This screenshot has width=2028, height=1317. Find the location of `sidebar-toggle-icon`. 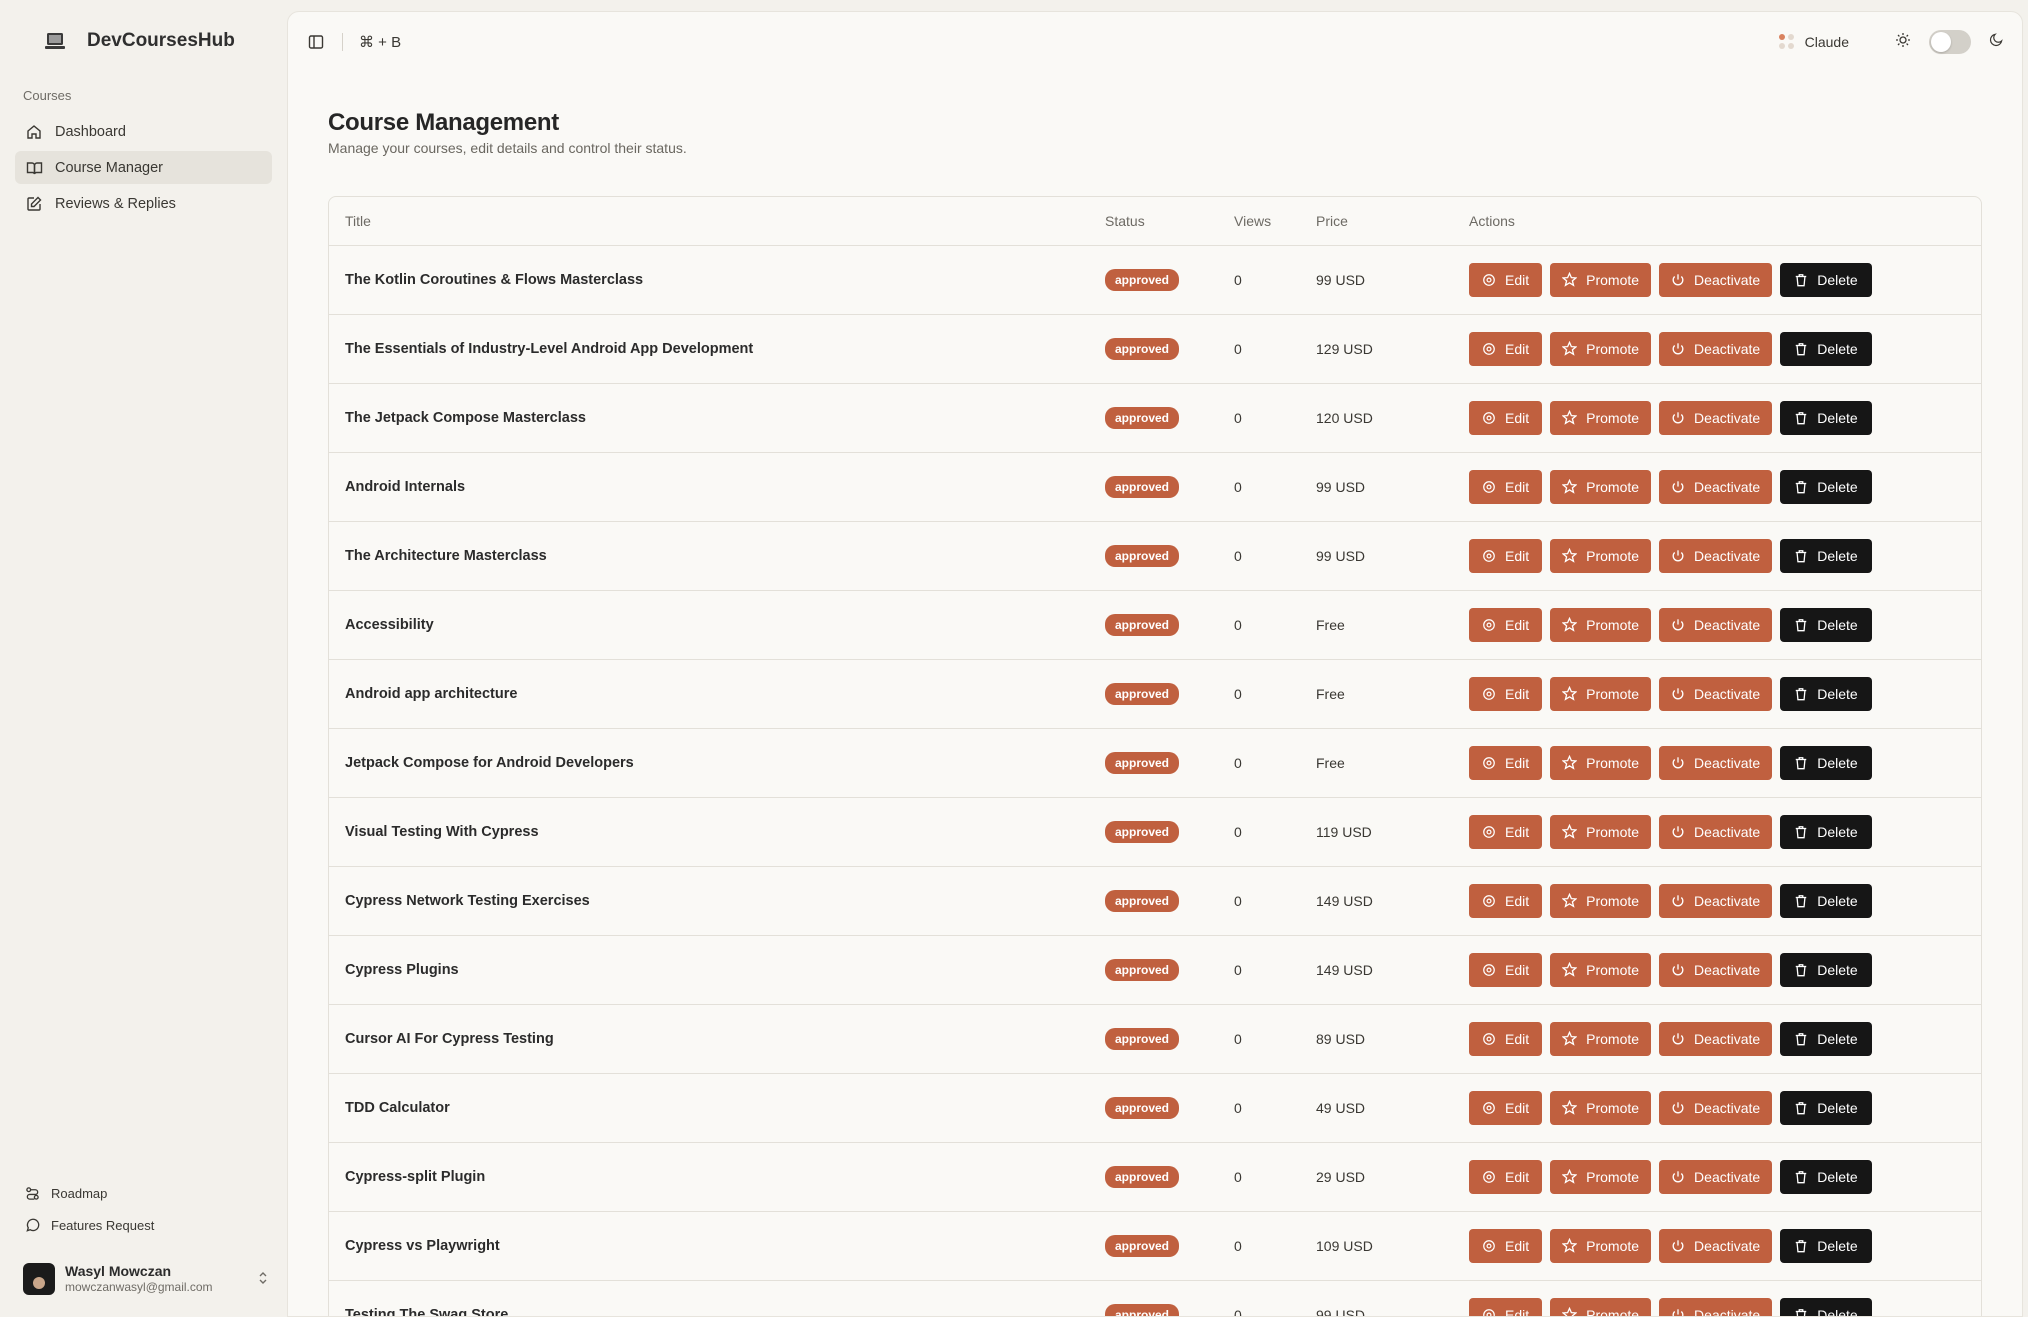

sidebar-toggle-icon is located at coordinates (316, 42).